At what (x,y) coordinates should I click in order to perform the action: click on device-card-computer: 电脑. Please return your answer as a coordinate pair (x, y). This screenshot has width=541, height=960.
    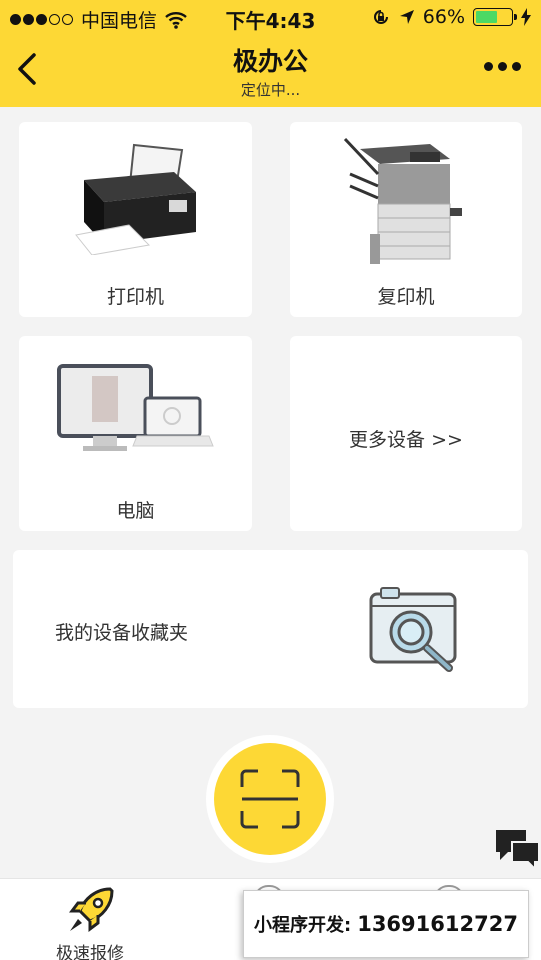
    Looking at the image, I should click on (135, 433).